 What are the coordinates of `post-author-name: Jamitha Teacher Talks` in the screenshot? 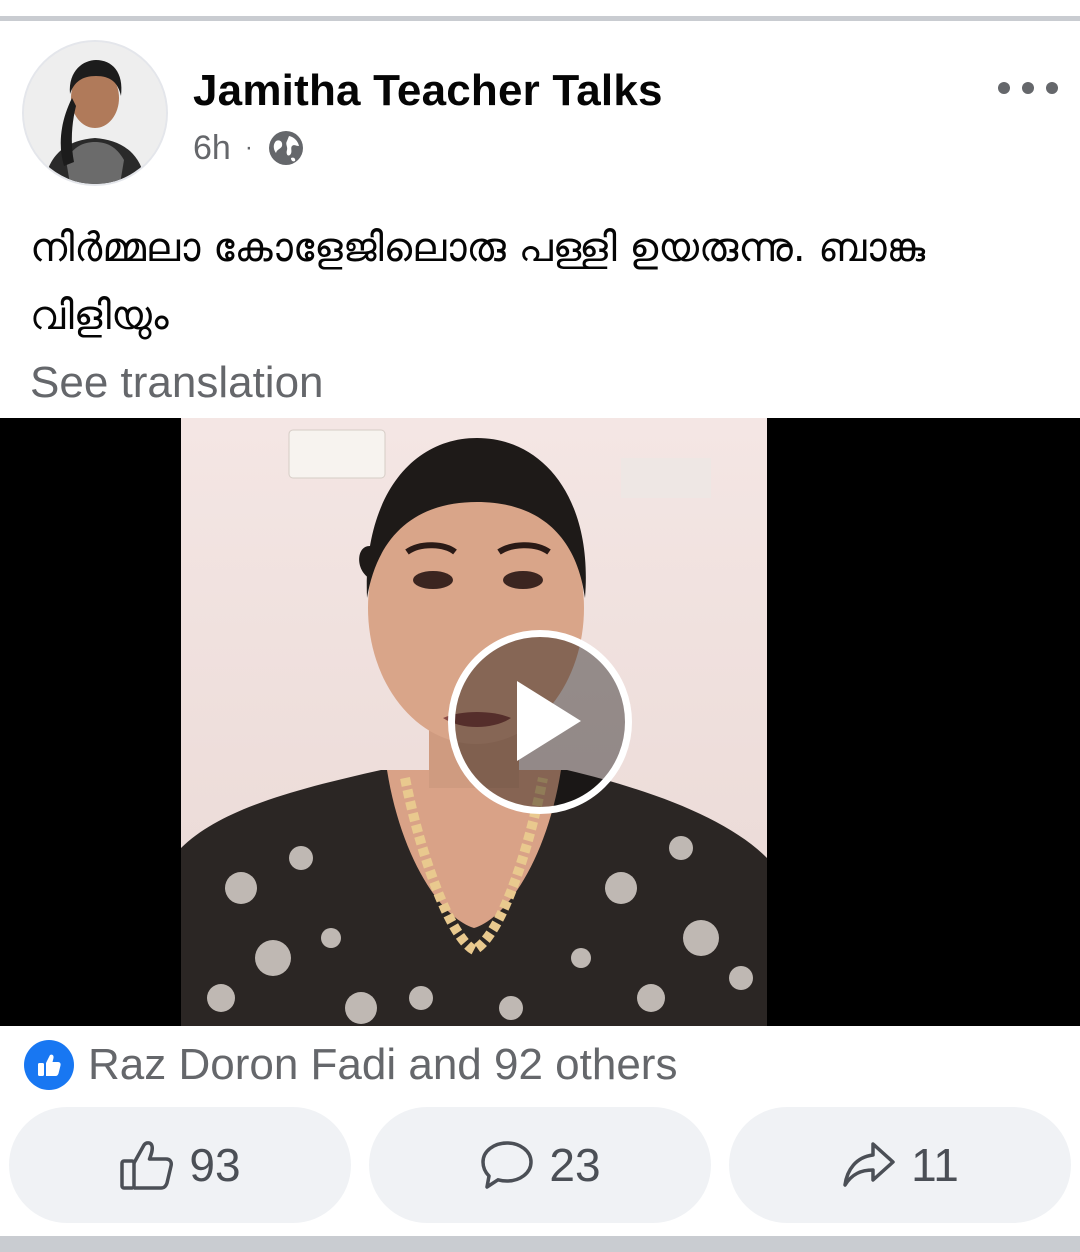 It's located at (428, 91).